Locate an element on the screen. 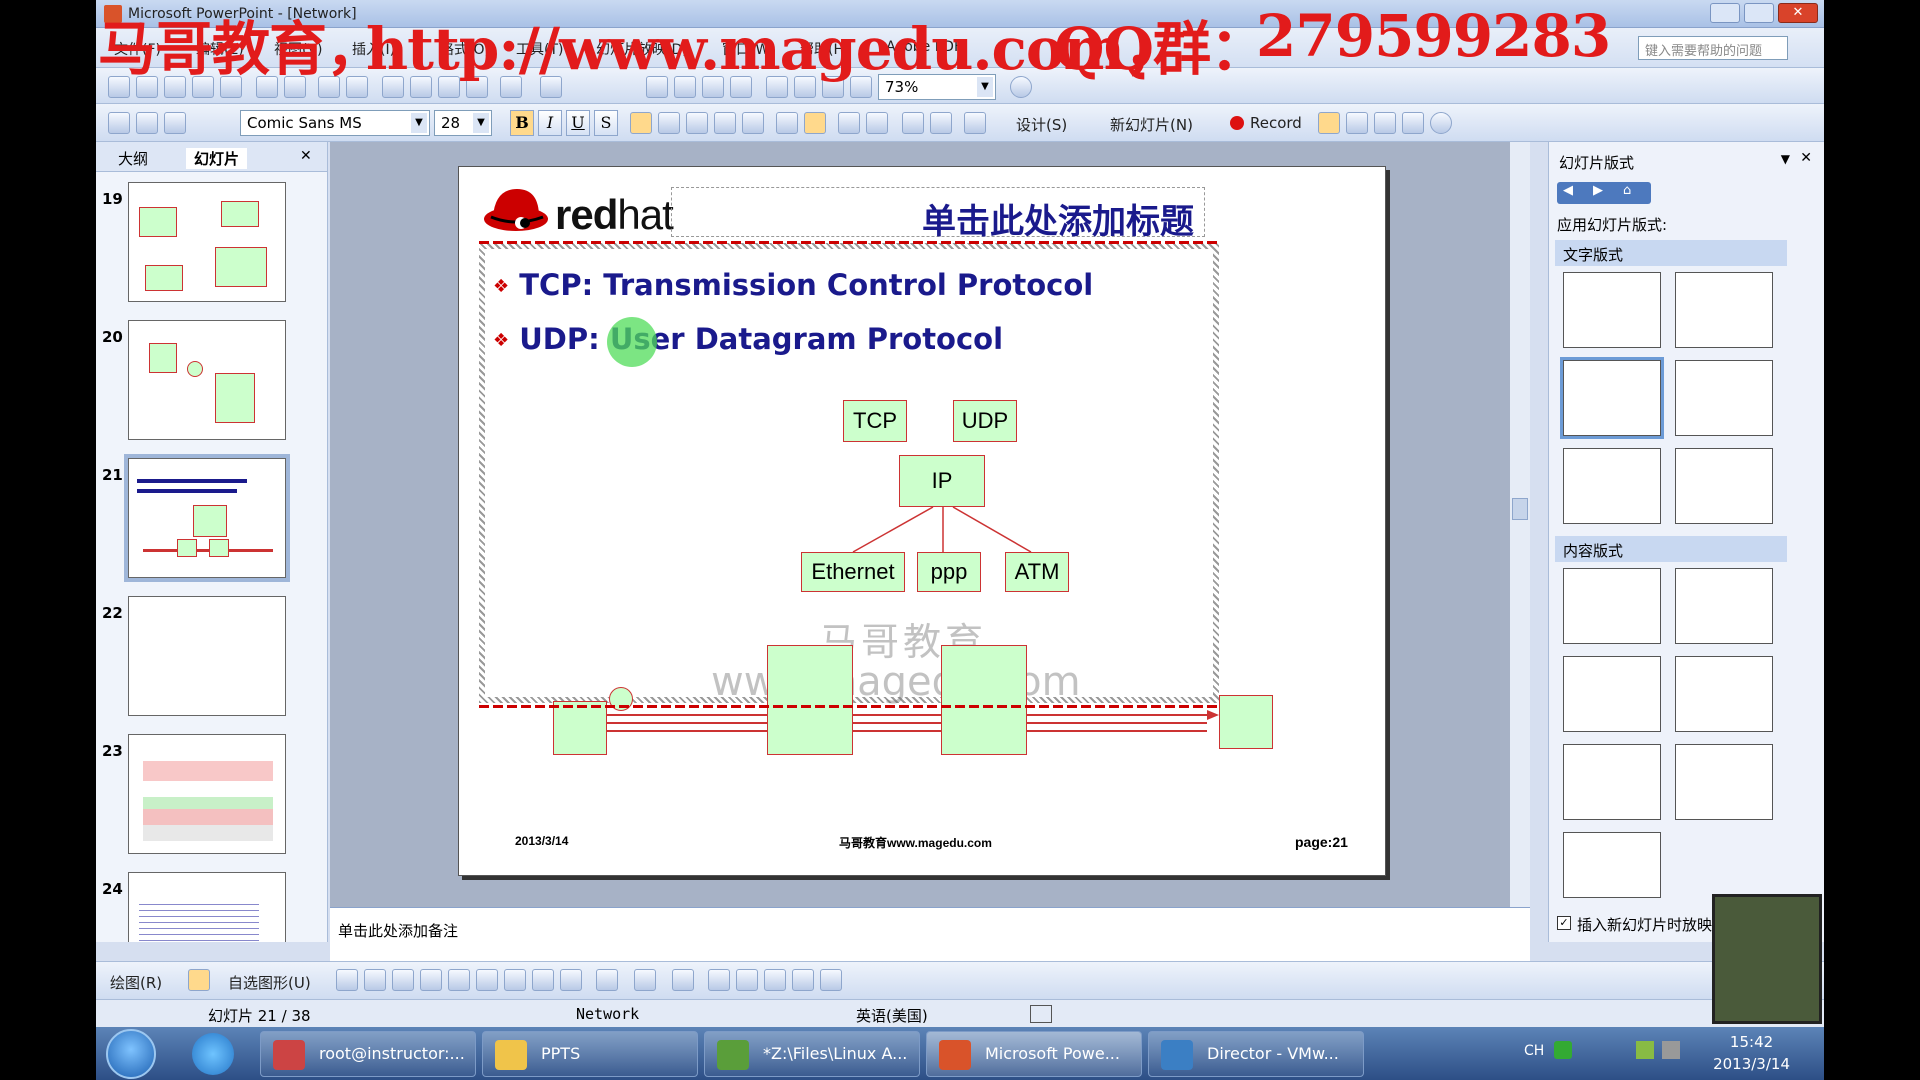  show-new-slide-checkbox: ✓ is located at coordinates (1564, 923).